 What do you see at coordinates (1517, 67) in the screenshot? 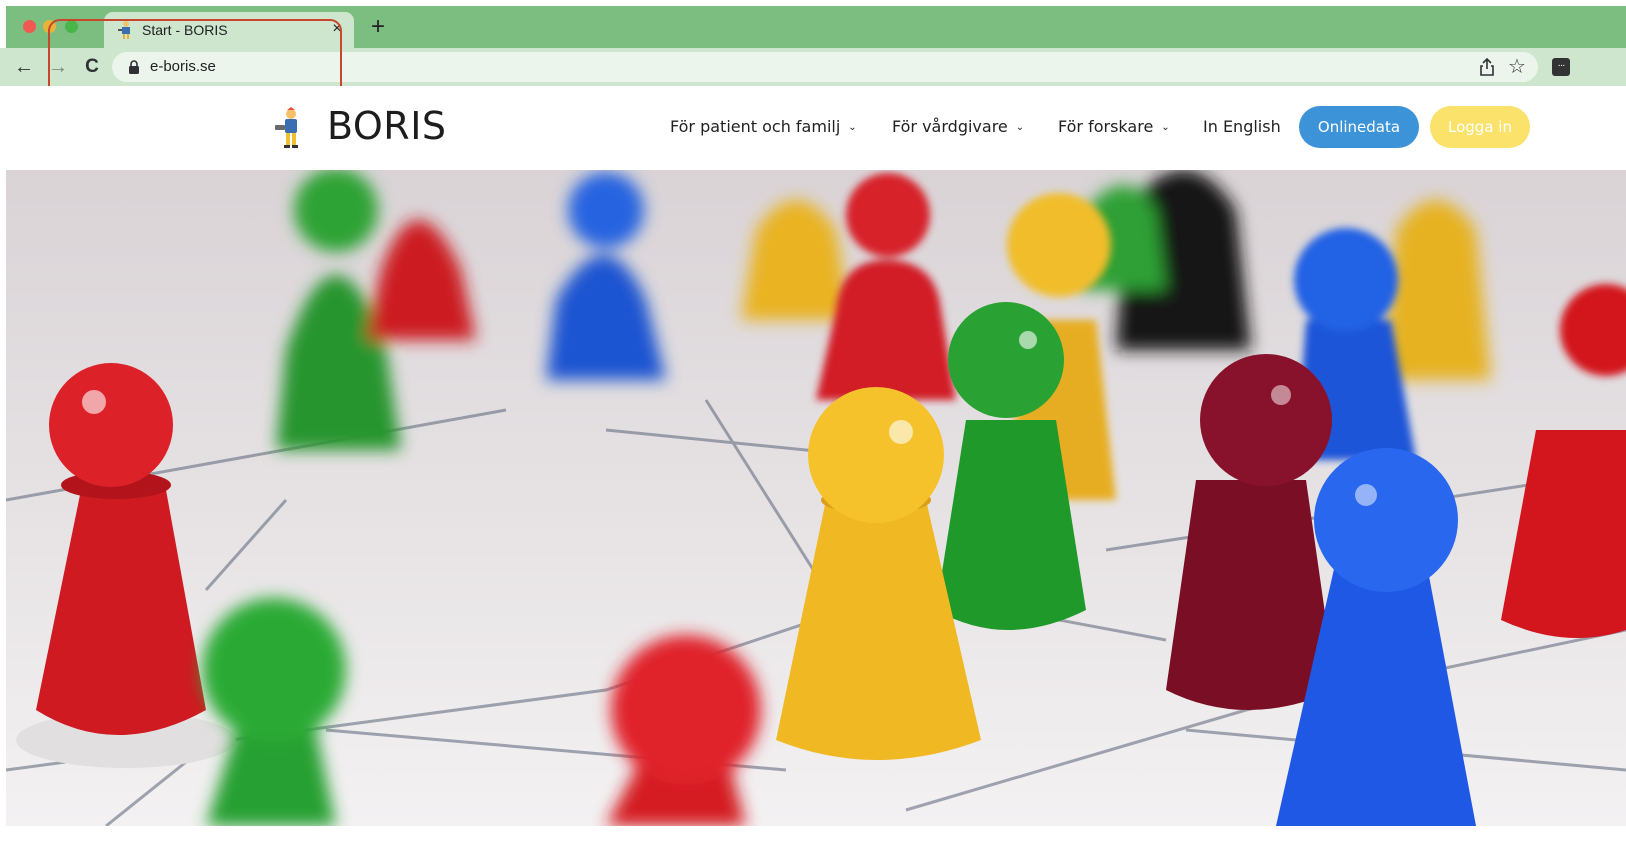
I see `bookmark-star-icon: ☆` at bounding box center [1517, 67].